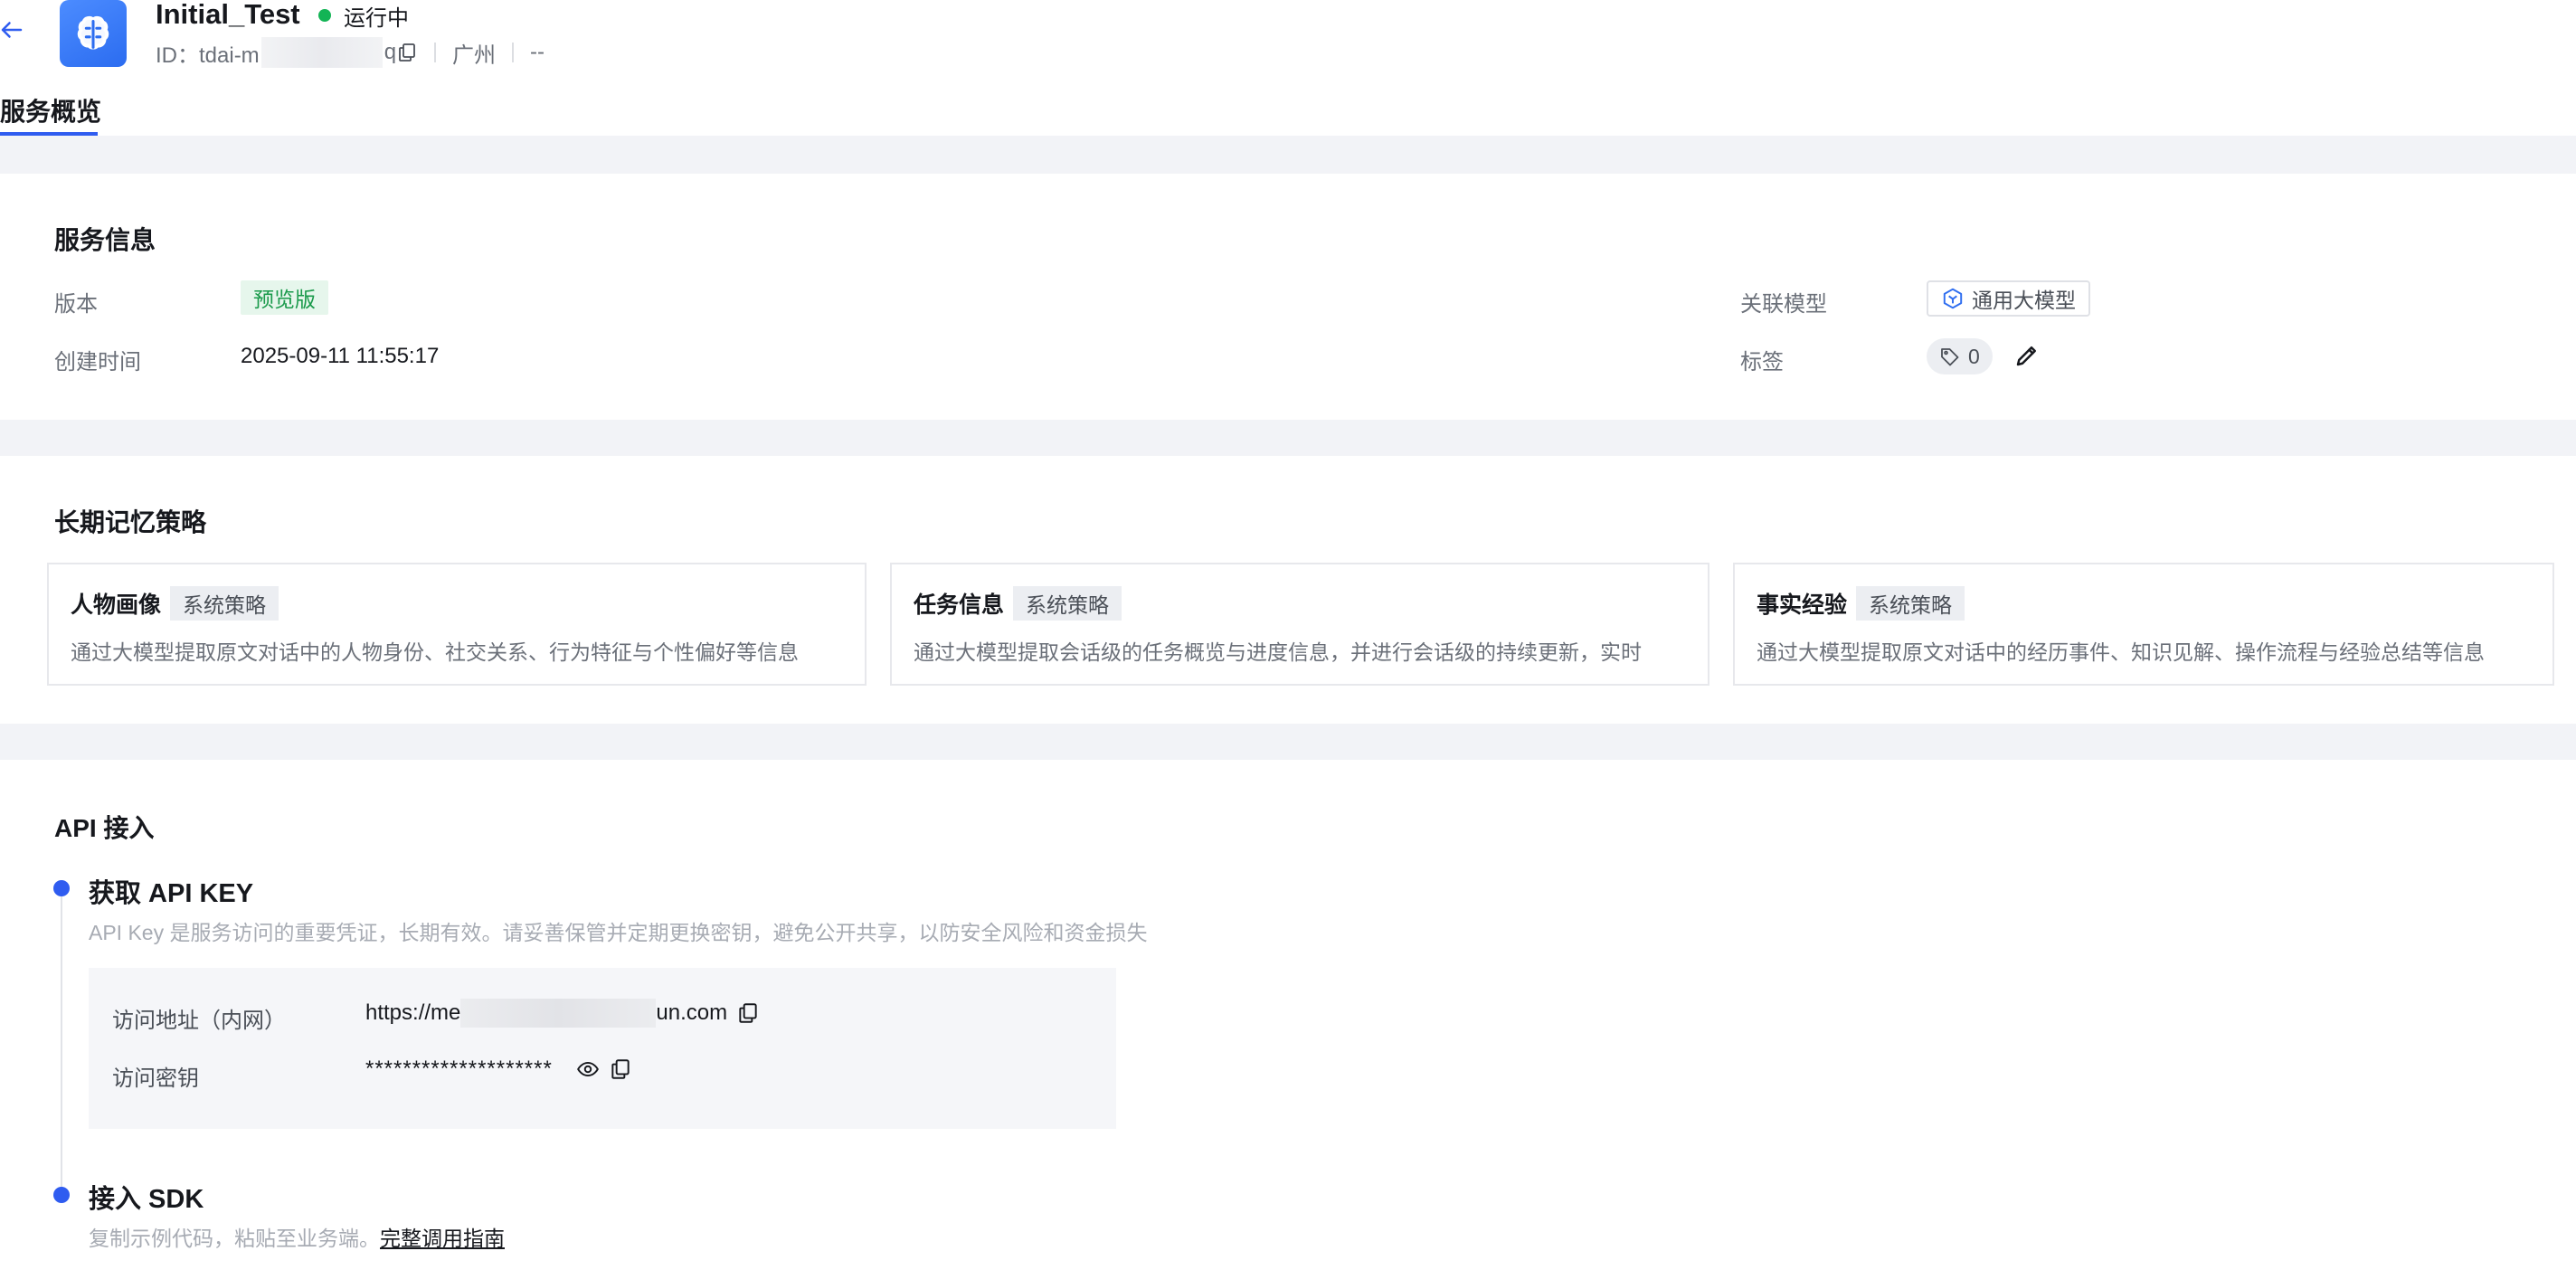  What do you see at coordinates (537, 52) in the screenshot?
I see `extra-meta: --` at bounding box center [537, 52].